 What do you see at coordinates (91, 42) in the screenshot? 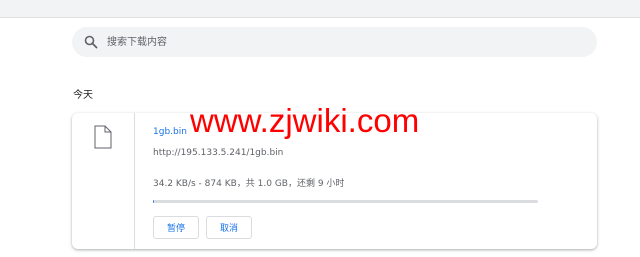
I see `search-icon` at bounding box center [91, 42].